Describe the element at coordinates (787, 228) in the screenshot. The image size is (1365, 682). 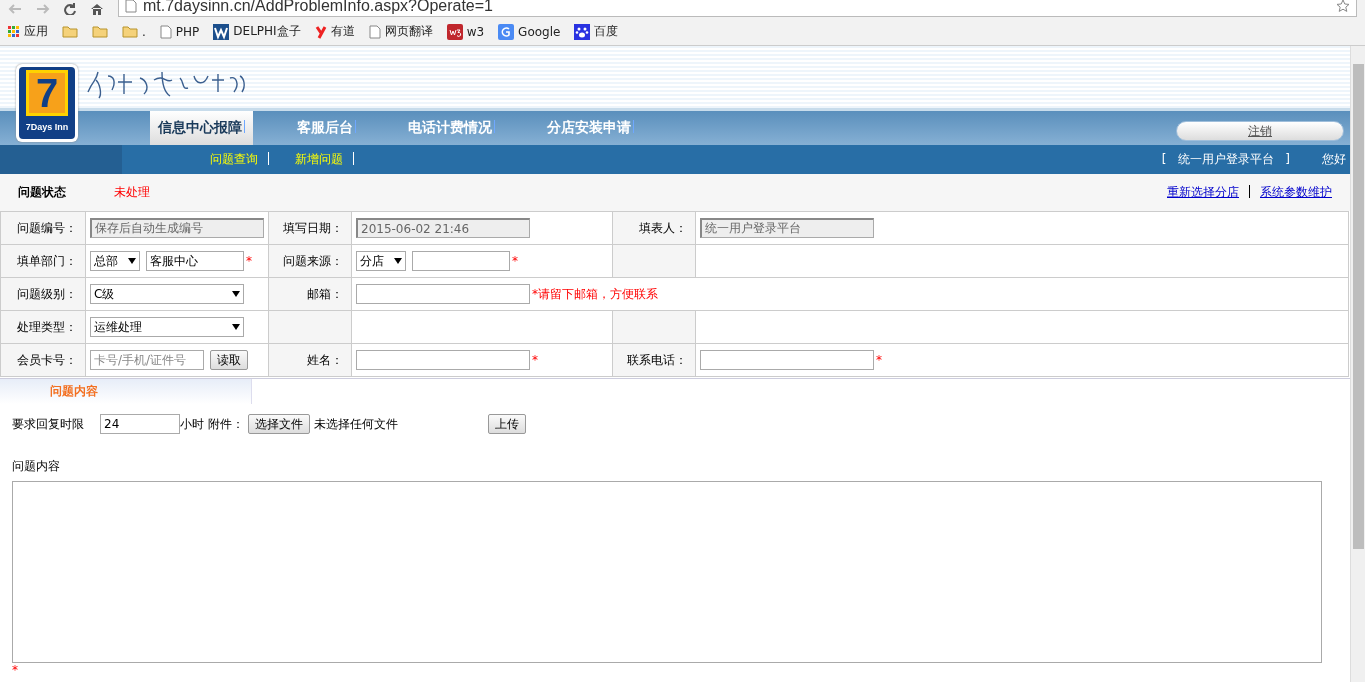
I see `readonly-field: 统一用户登录平台` at that location.